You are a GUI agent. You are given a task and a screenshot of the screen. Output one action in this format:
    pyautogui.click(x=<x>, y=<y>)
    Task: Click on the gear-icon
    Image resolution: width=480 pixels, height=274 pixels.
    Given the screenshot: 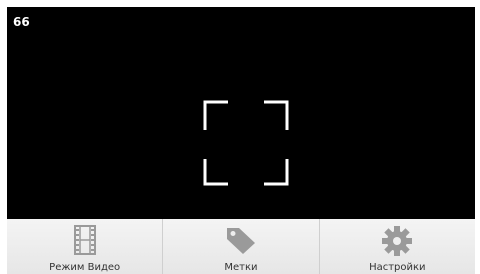 What is the action you would take?
    pyautogui.click(x=397, y=241)
    